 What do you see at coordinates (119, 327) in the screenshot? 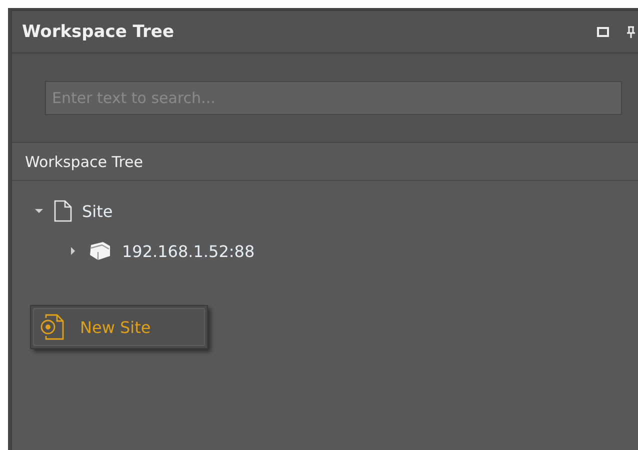
I see `menu-item: New Site` at bounding box center [119, 327].